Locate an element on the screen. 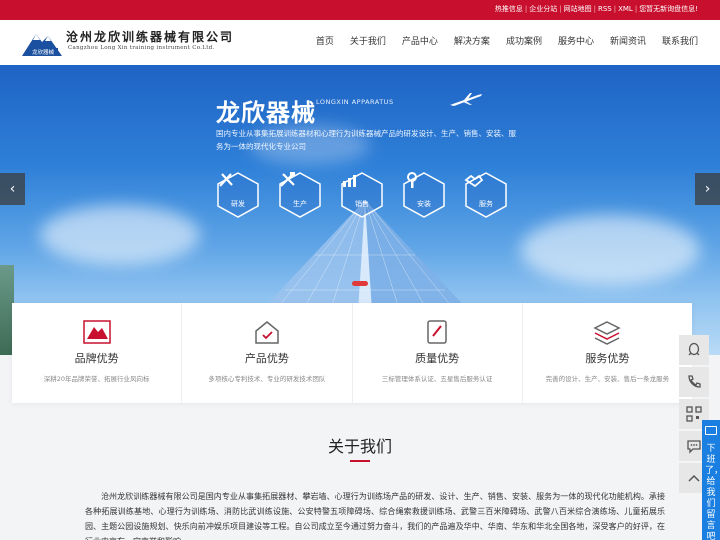  top-links: 热推信息 | 企业分站 | 网站地图 | RSS | XML | 您暂无新询盘信息! is located at coordinates (596, 9).